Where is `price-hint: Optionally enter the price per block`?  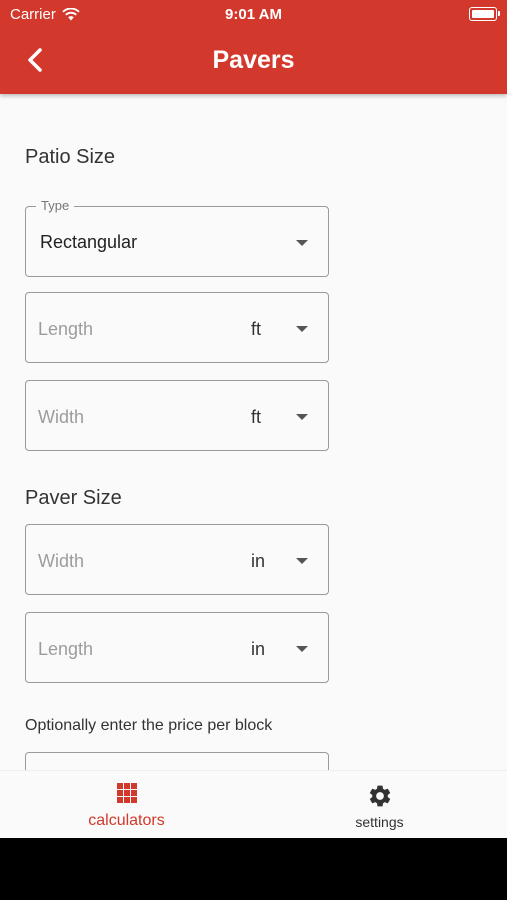 price-hint: Optionally enter the price per block is located at coordinates (149, 725).